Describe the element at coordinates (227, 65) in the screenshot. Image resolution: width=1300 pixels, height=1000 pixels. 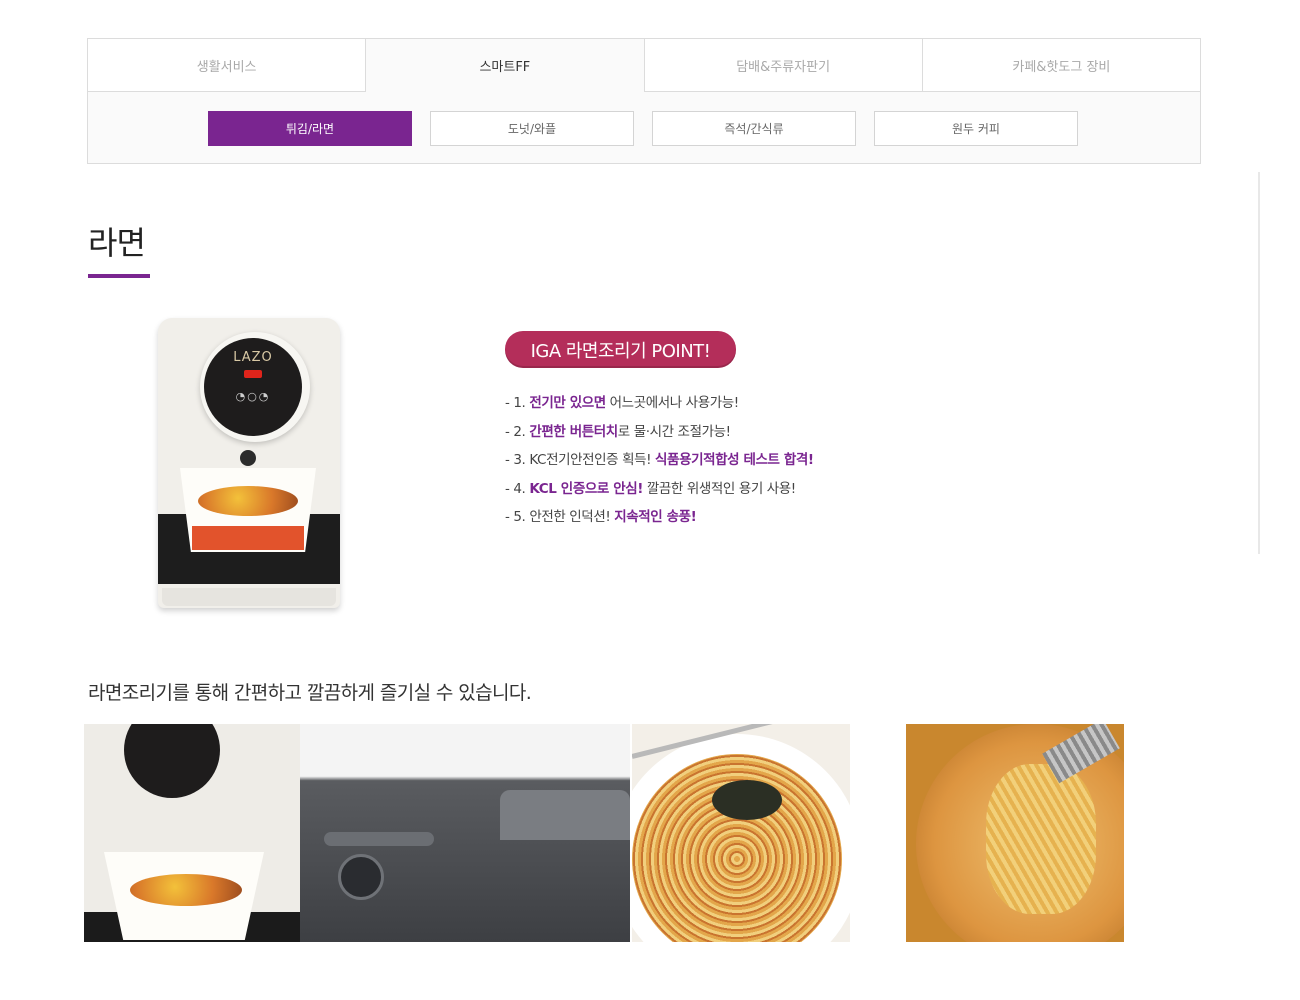
I see `tab-living-service: 생활서비스` at that location.